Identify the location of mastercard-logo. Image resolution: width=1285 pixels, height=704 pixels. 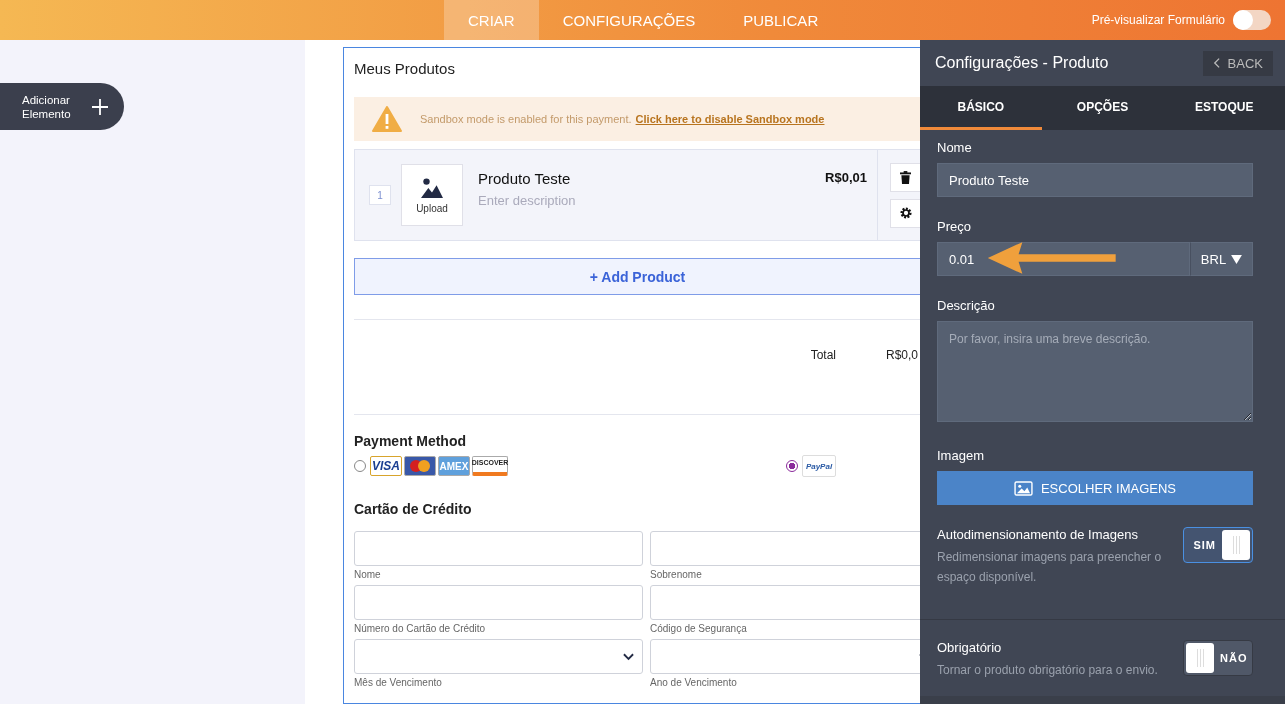
(420, 466).